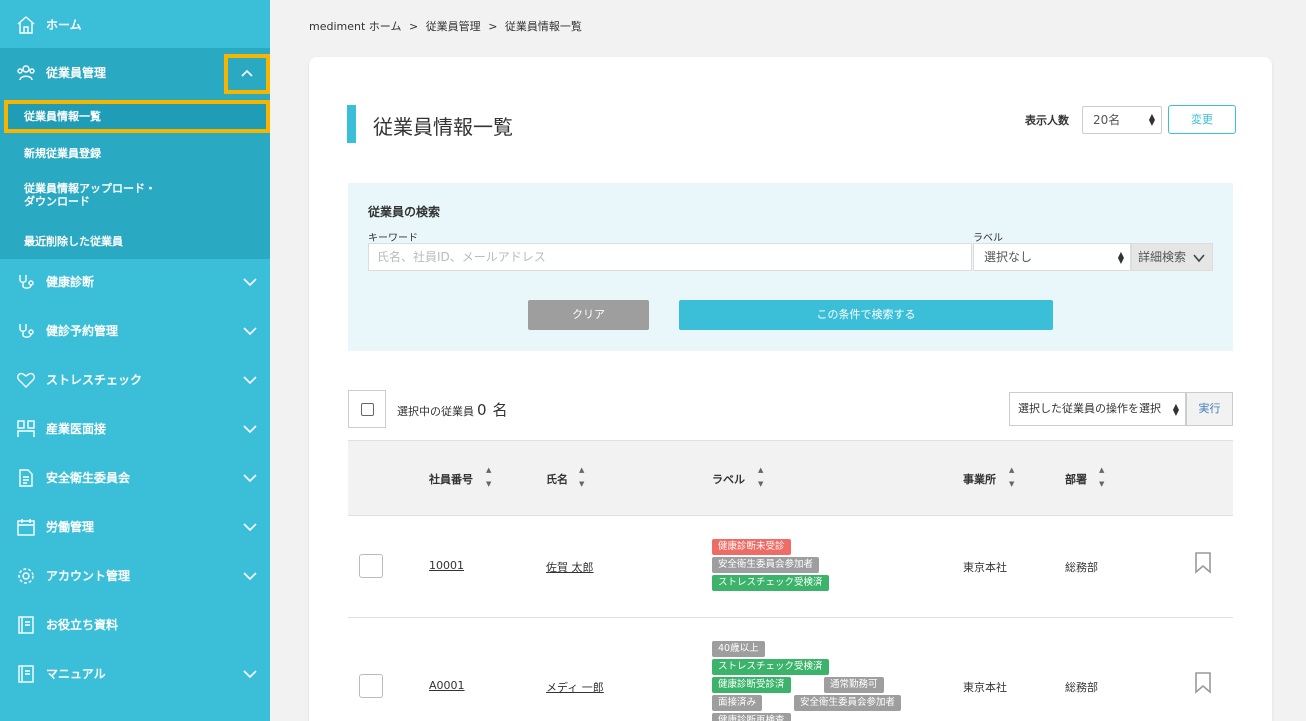  I want to click on sidebar-item-checkup-booking: 健診予約管理, so click(135, 330).